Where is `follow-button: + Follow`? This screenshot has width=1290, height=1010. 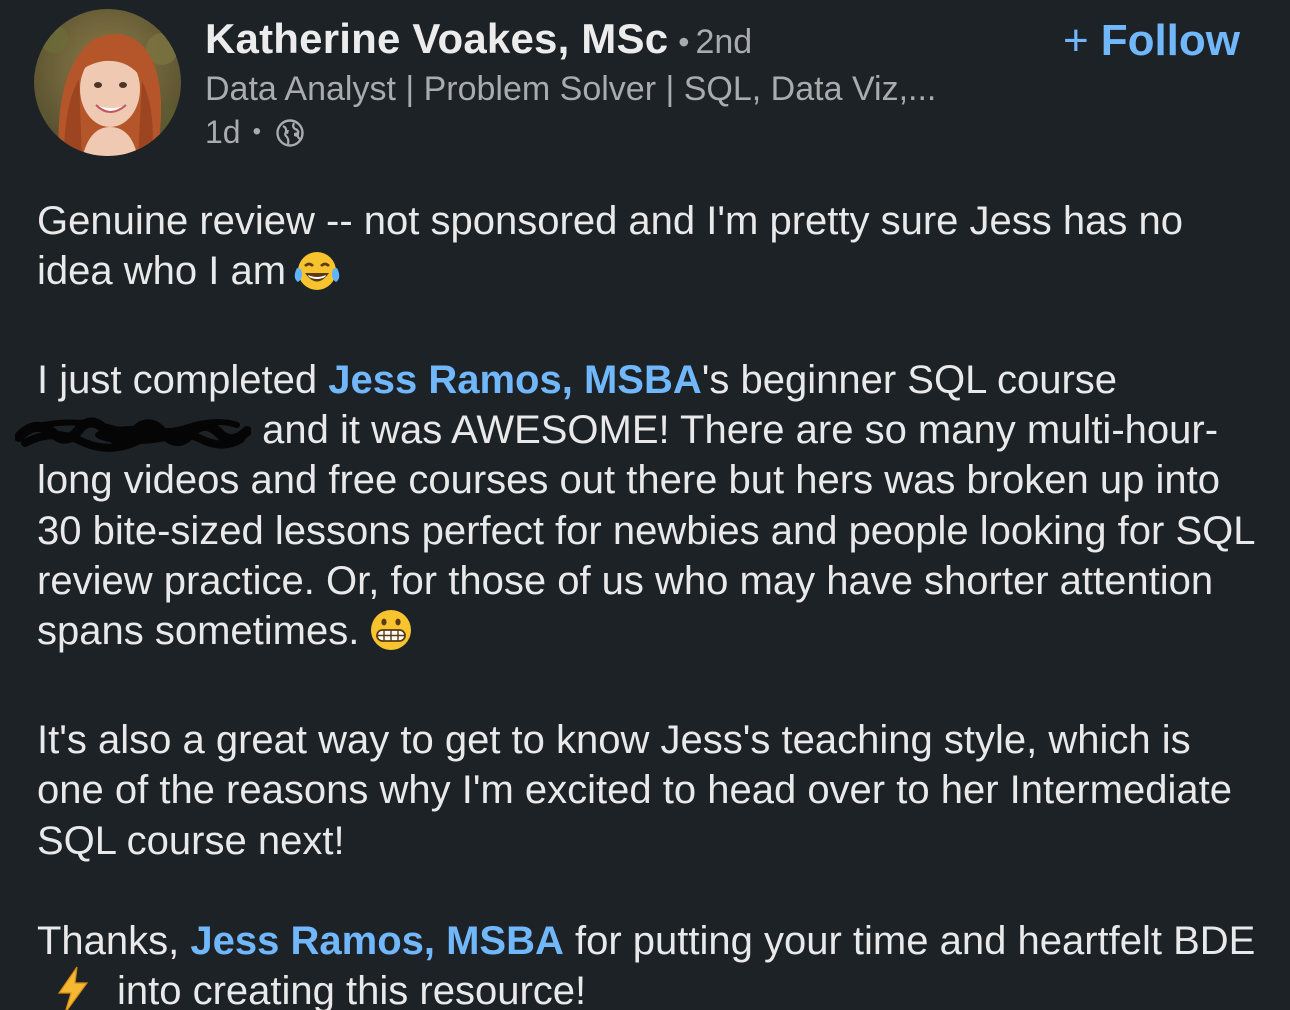
follow-button: + Follow is located at coordinates (1151, 41).